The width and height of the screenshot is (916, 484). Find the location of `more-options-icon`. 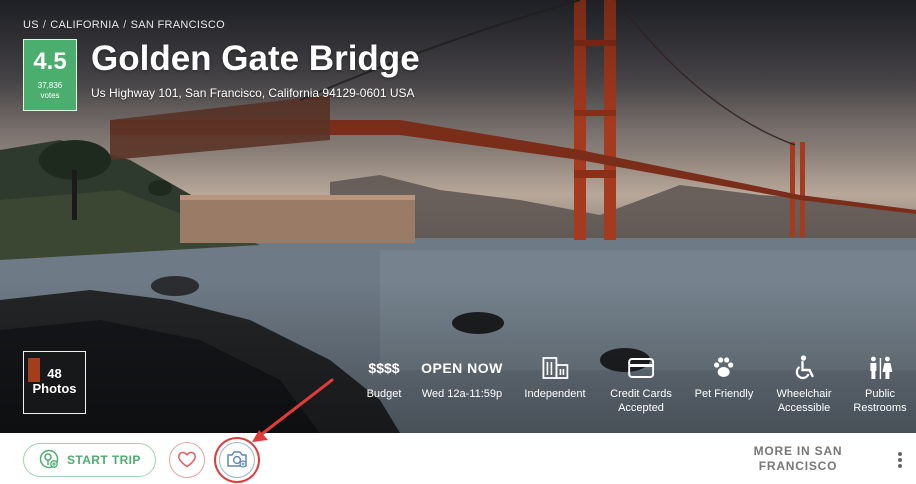

more-options-icon is located at coordinates (900, 461).